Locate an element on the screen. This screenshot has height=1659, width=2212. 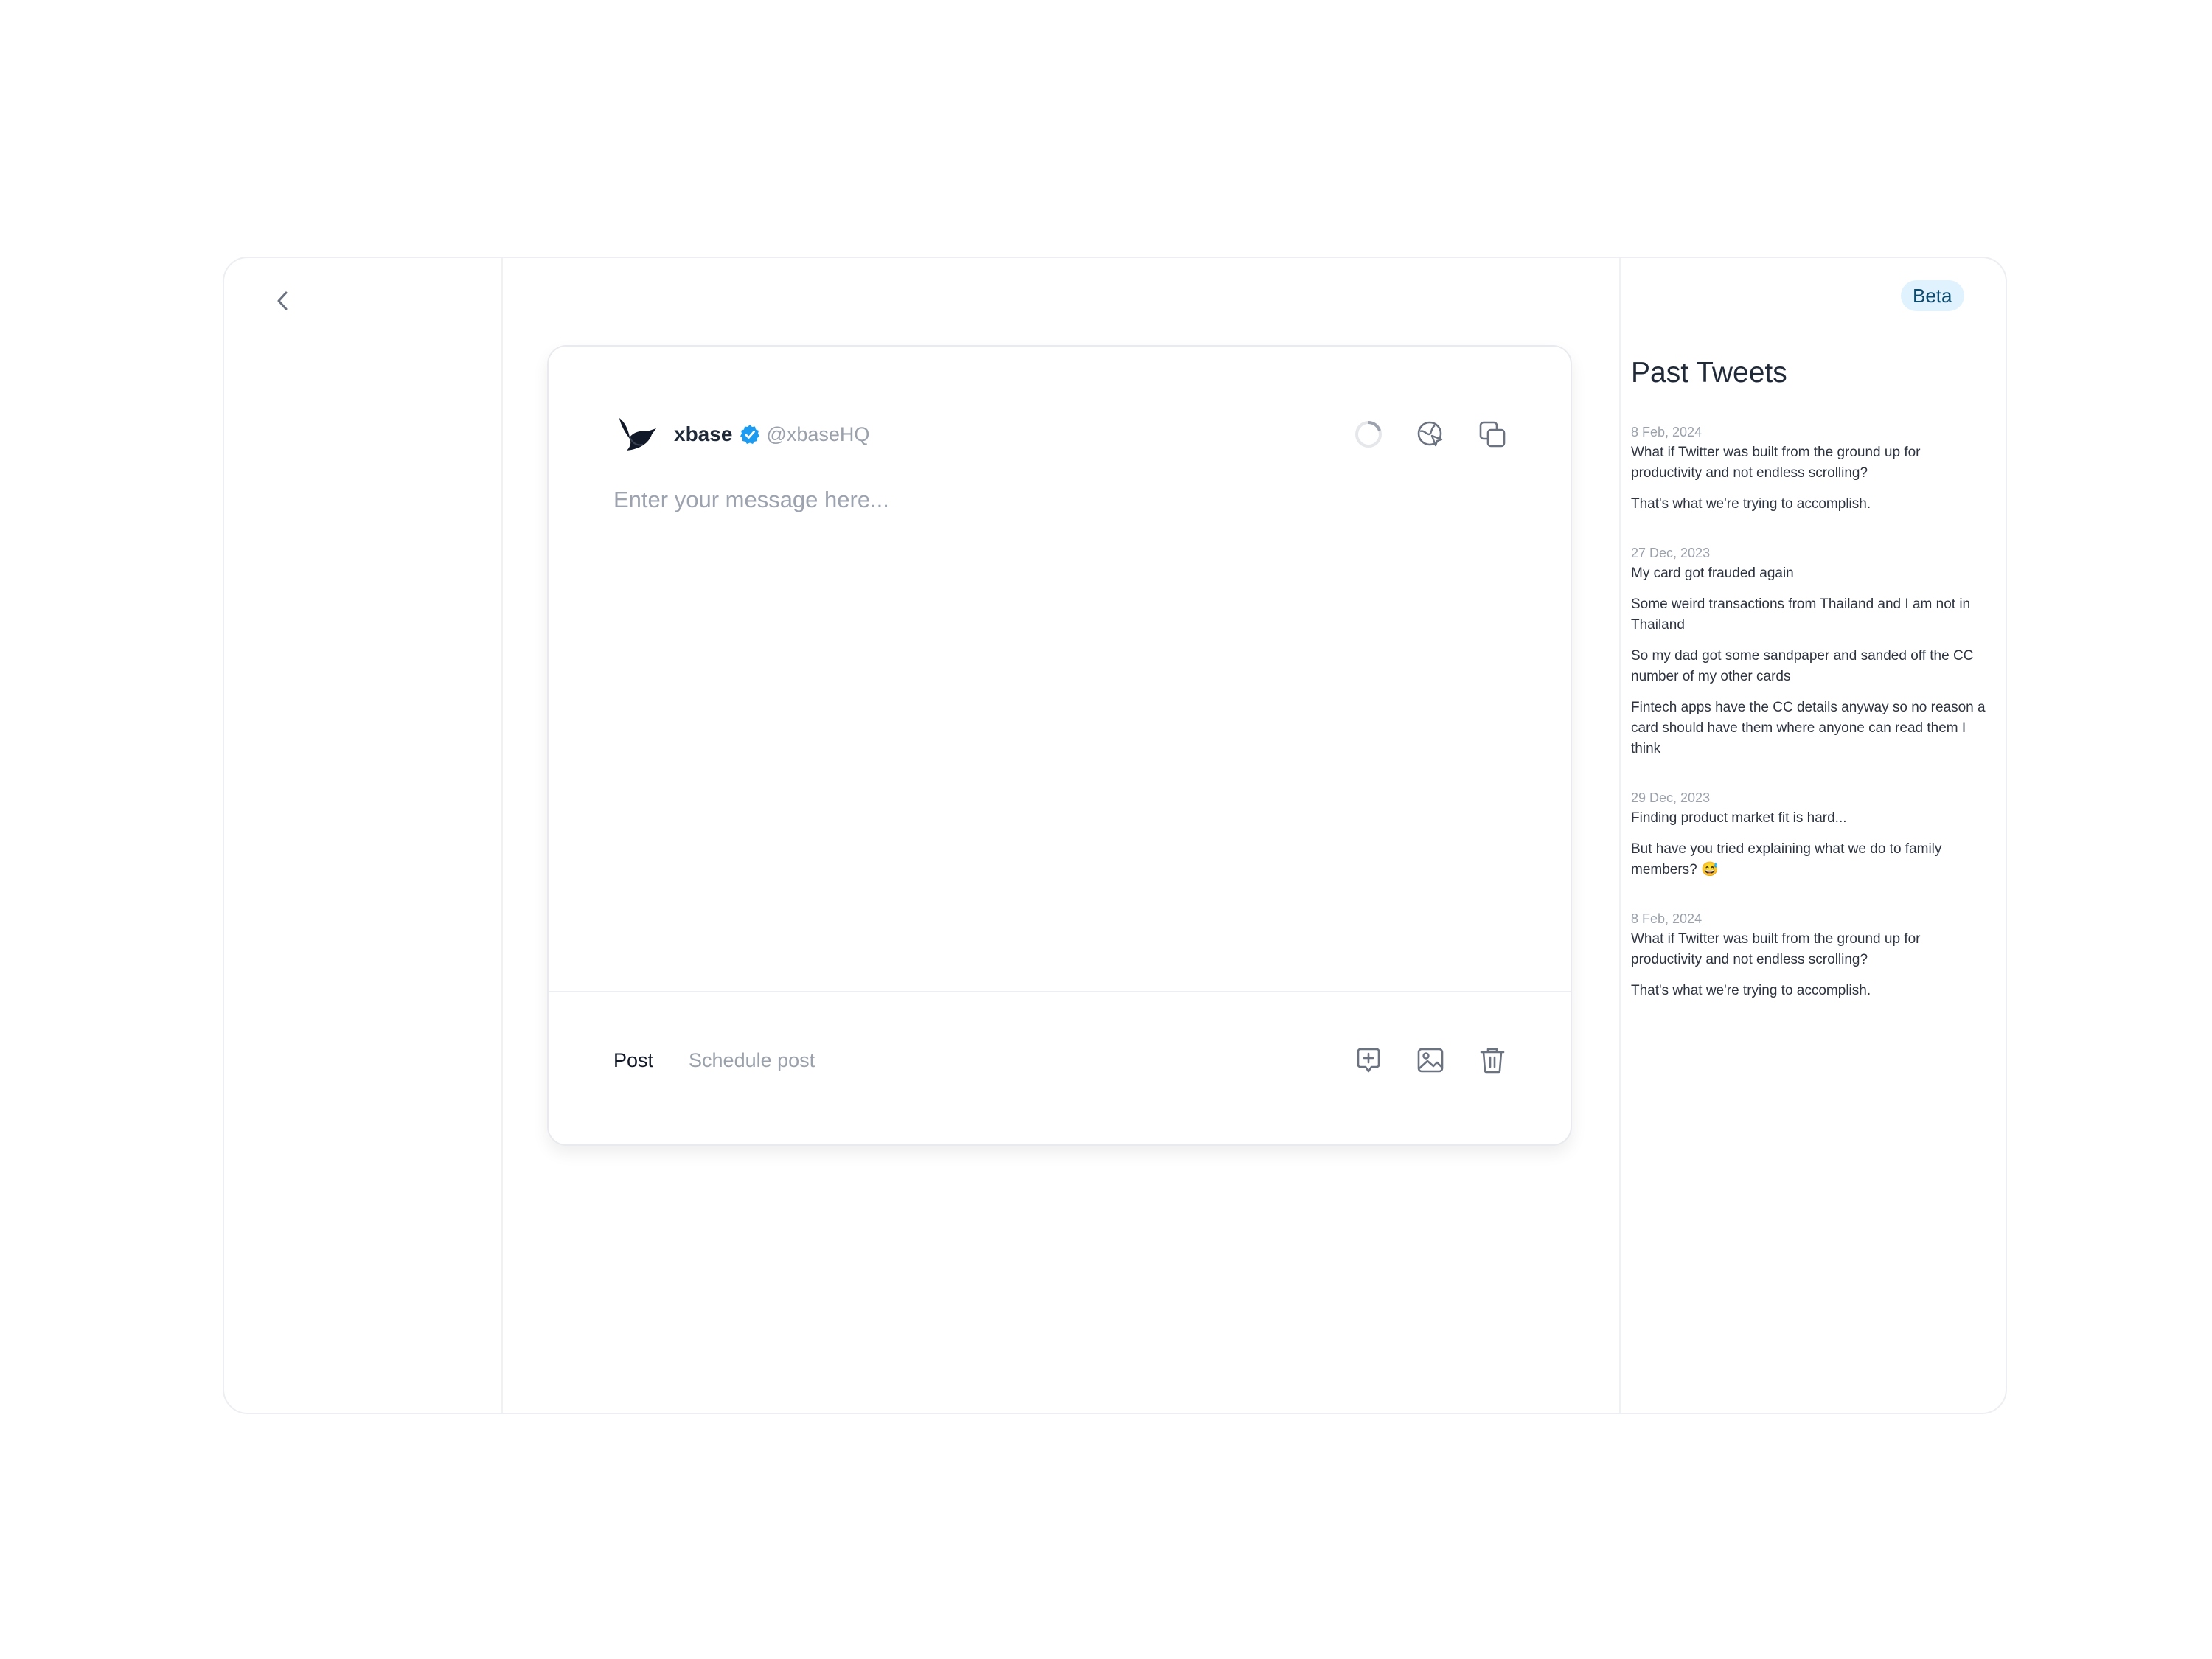
globe-cursor-icon is located at coordinates (1430, 434).